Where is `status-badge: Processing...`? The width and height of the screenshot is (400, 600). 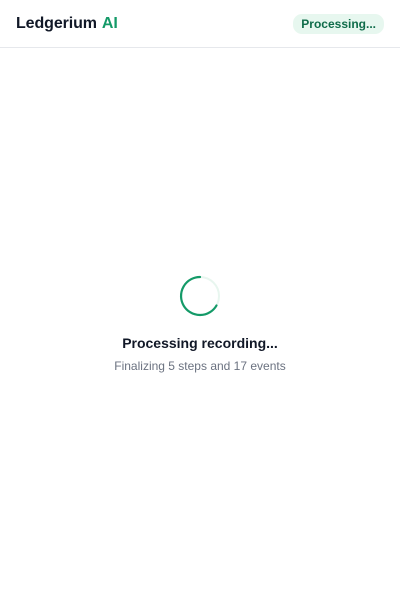 status-badge: Processing... is located at coordinates (338, 23).